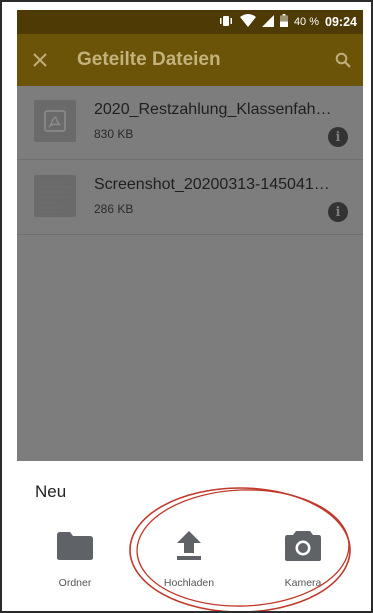  I want to click on status-bar: 40 % 09:24, so click(190, 22).